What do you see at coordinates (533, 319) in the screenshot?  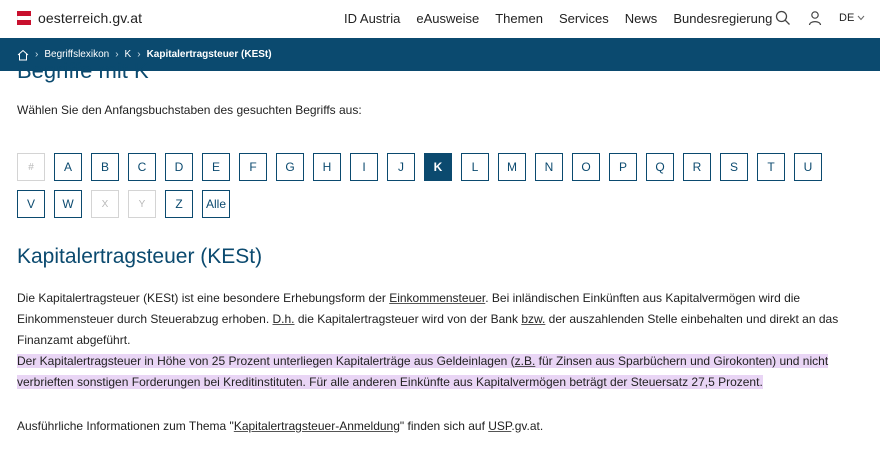 I see `abbr-bzw: bzw.` at bounding box center [533, 319].